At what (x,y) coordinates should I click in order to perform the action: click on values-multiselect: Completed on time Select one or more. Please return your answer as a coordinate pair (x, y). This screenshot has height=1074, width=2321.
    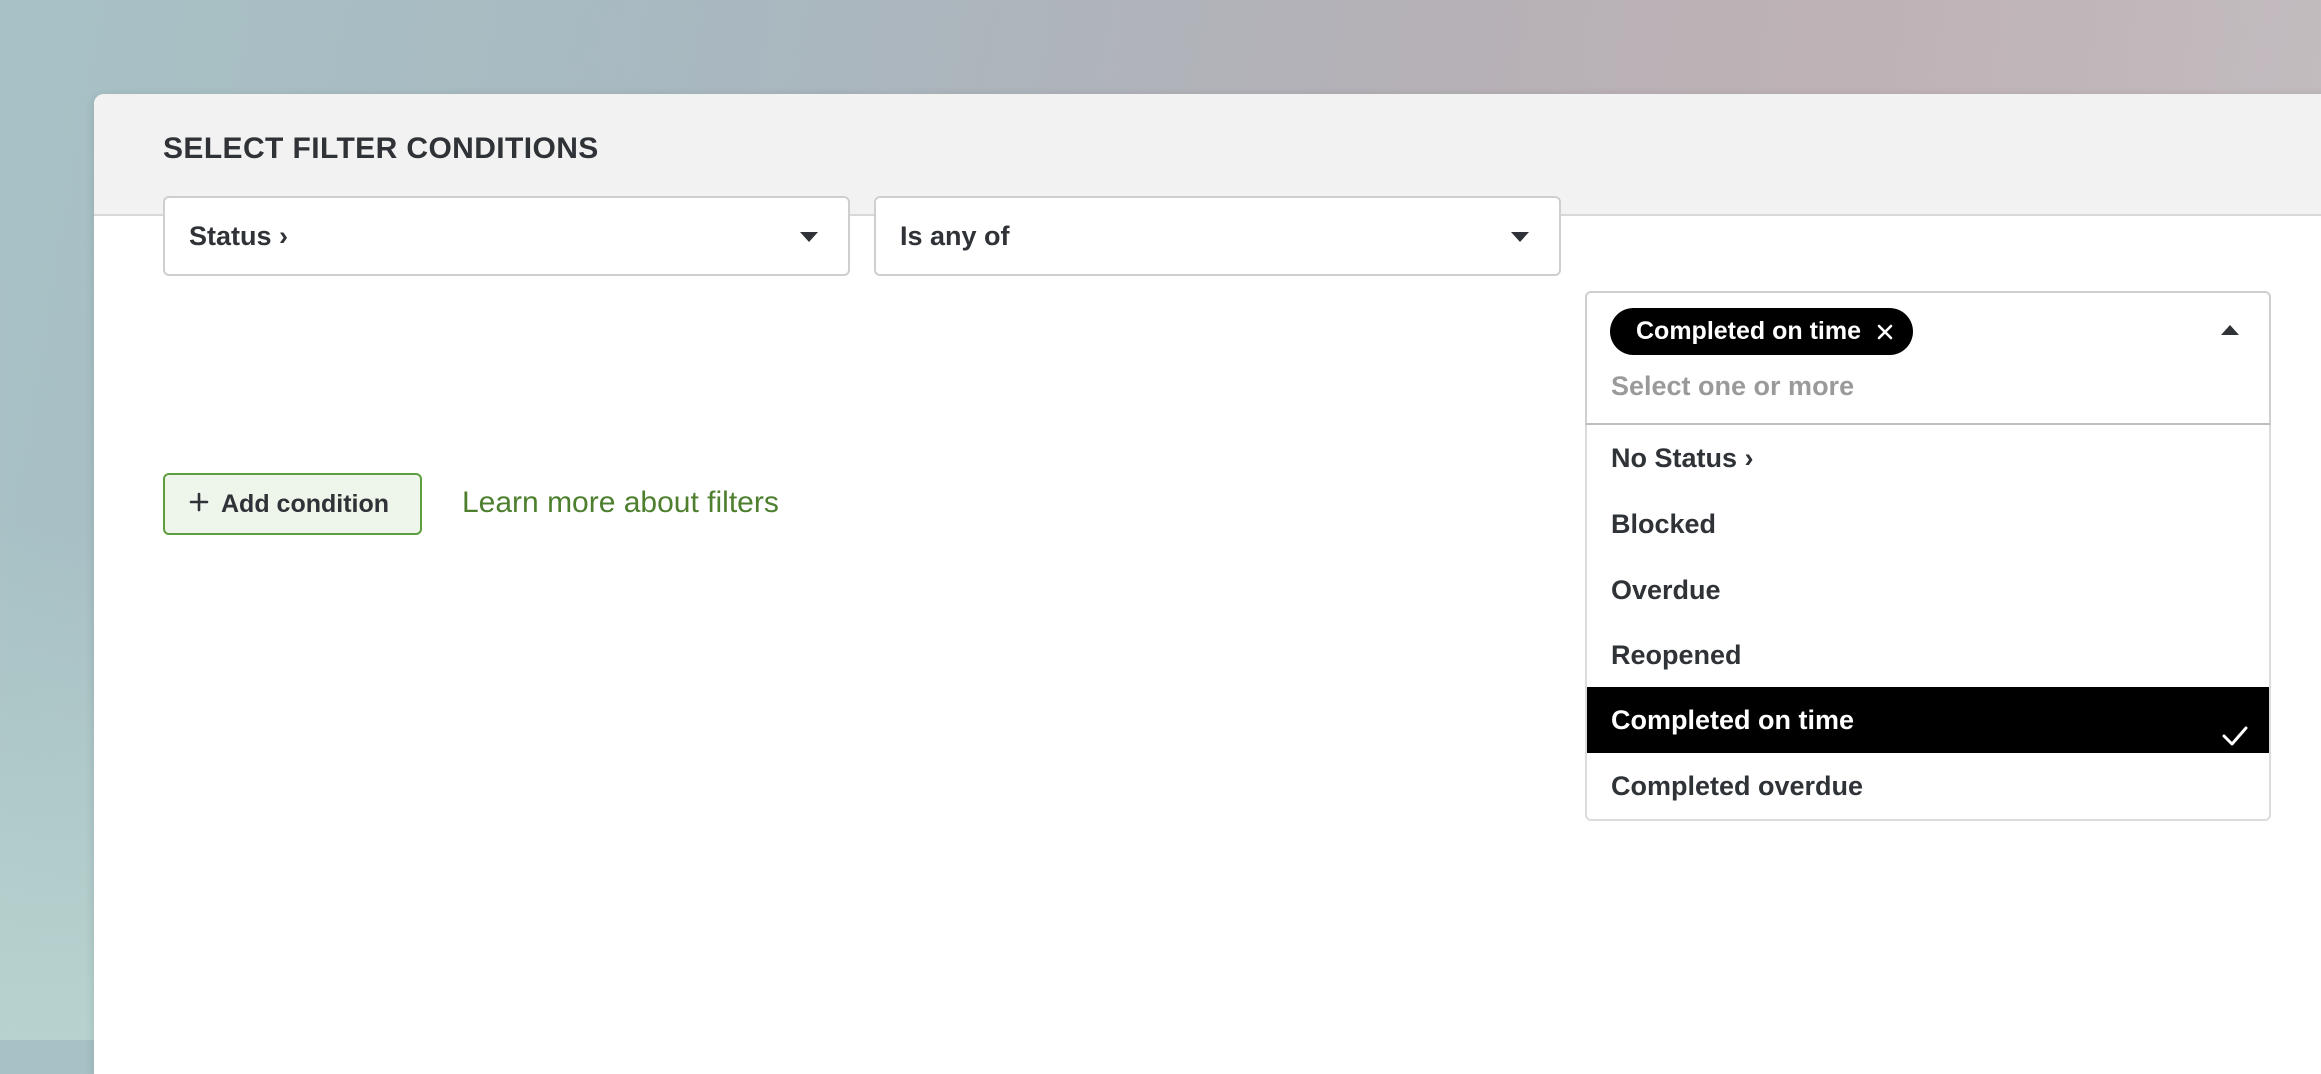
    Looking at the image, I should click on (1928, 358).